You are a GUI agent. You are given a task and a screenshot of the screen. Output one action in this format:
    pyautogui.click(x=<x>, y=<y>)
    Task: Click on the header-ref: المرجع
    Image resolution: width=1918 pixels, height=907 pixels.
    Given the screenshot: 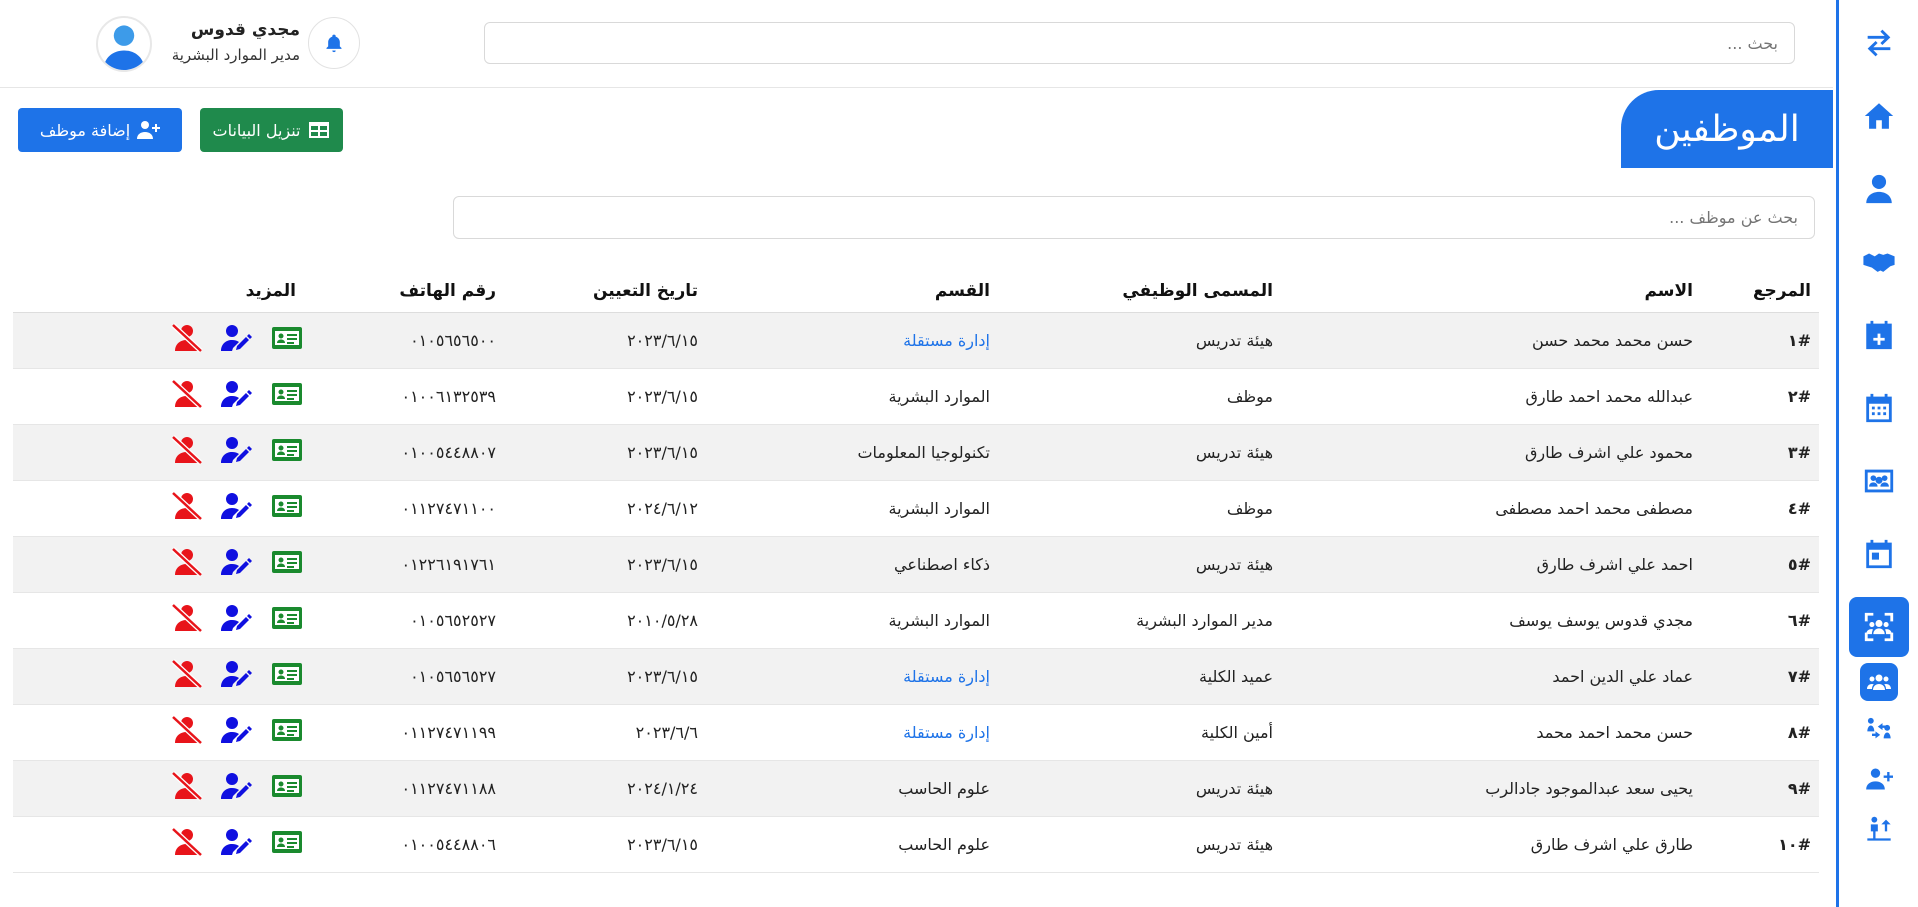 What is the action you would take?
    pyautogui.click(x=1760, y=291)
    